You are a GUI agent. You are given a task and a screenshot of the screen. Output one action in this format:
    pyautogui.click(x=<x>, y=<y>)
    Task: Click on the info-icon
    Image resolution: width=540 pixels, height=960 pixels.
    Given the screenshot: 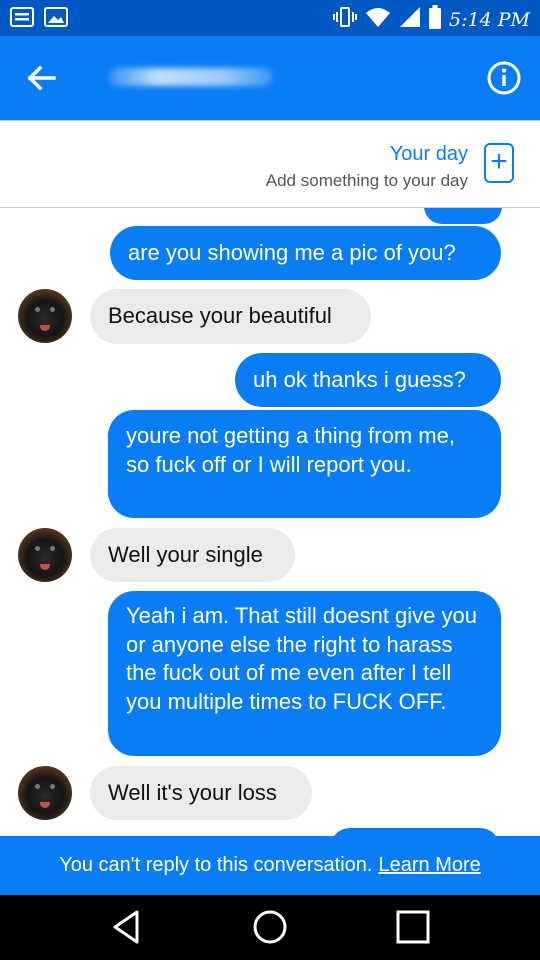 What is the action you would take?
    pyautogui.click(x=504, y=80)
    